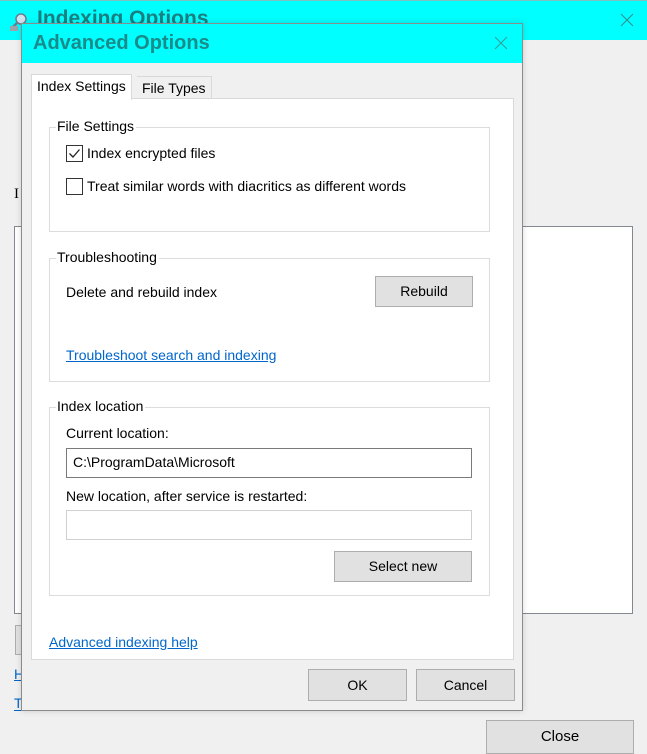 This screenshot has height=754, width=647. What do you see at coordinates (101, 406) in the screenshot?
I see `index-location-legend: Index location` at bounding box center [101, 406].